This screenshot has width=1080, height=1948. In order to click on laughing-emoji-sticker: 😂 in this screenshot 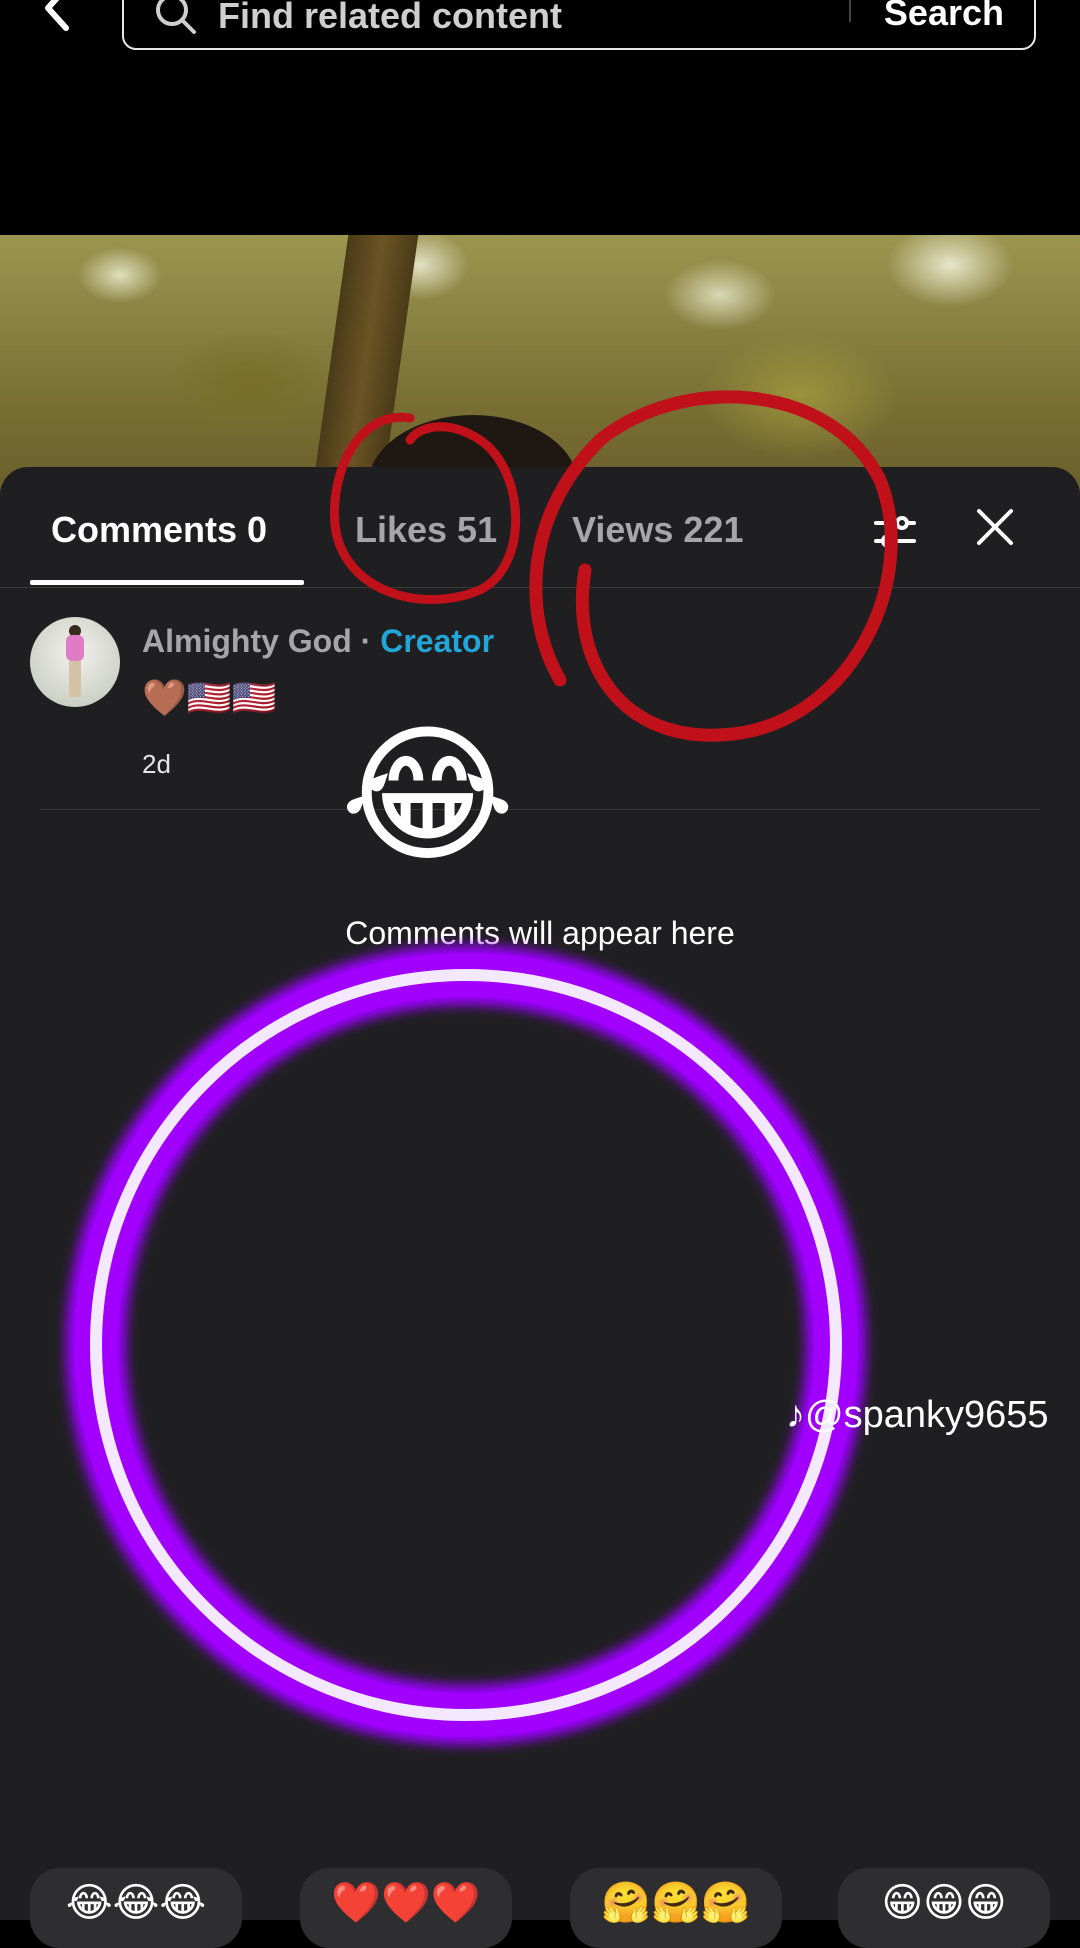, I will do `click(428, 795)`.